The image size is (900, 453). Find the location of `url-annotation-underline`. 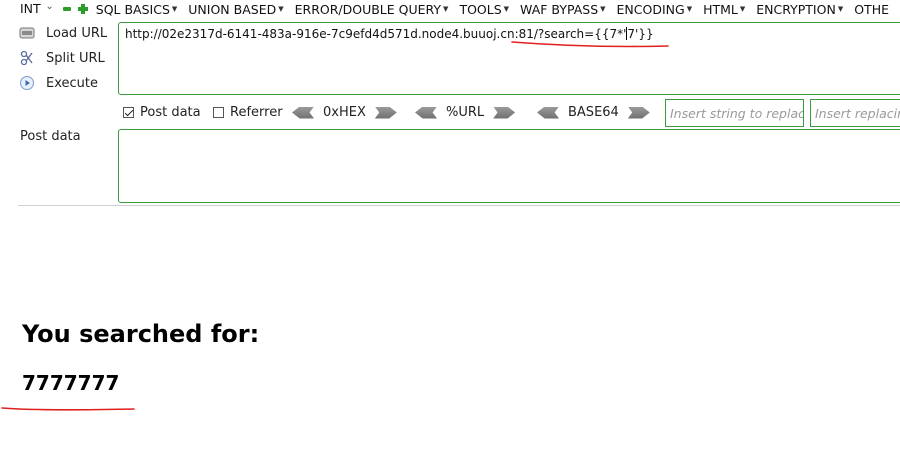

url-annotation-underline is located at coordinates (590, 44).